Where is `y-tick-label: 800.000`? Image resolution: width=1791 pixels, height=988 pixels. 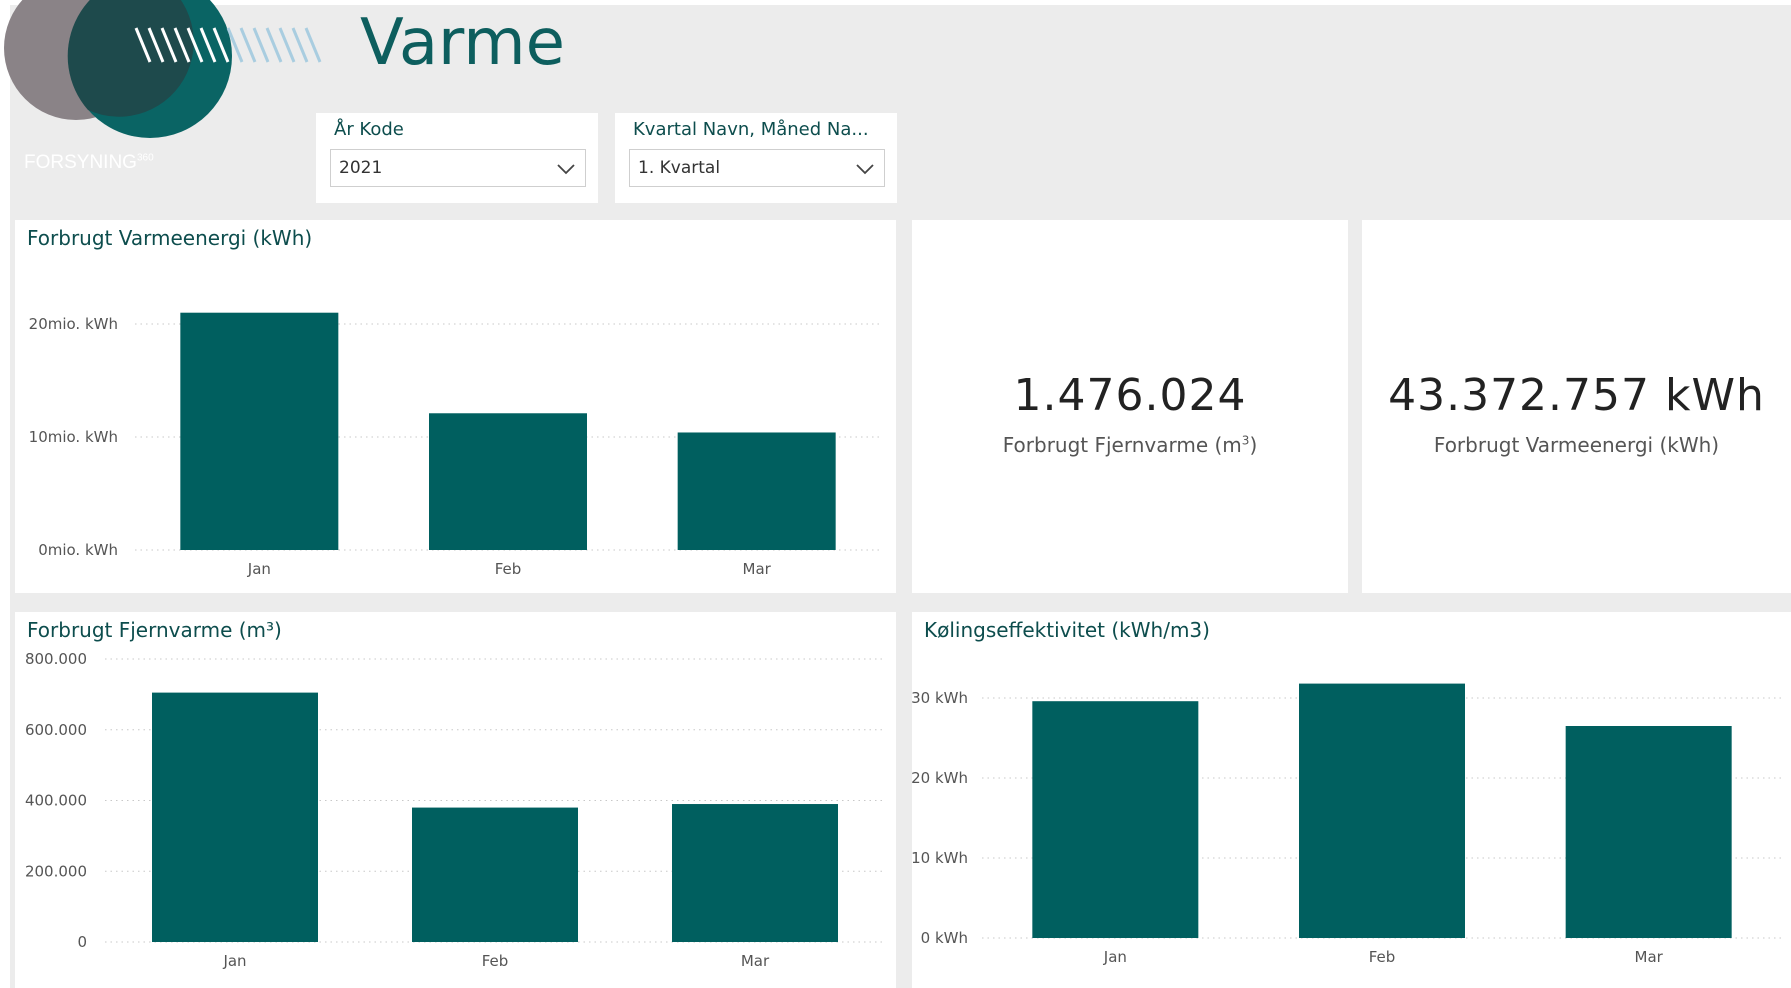 y-tick-label: 800.000 is located at coordinates (56, 659).